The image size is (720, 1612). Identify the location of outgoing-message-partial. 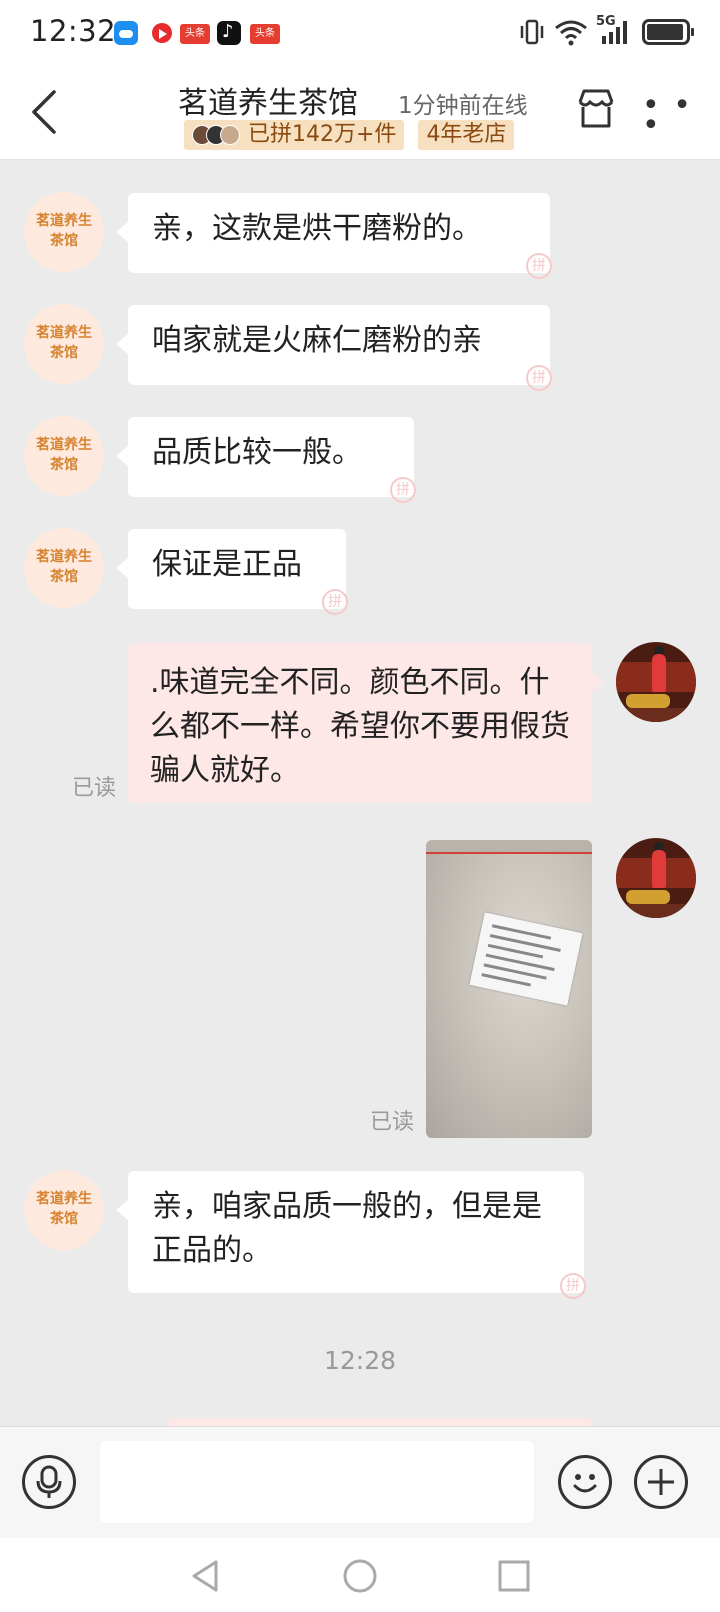
(380, 1422).